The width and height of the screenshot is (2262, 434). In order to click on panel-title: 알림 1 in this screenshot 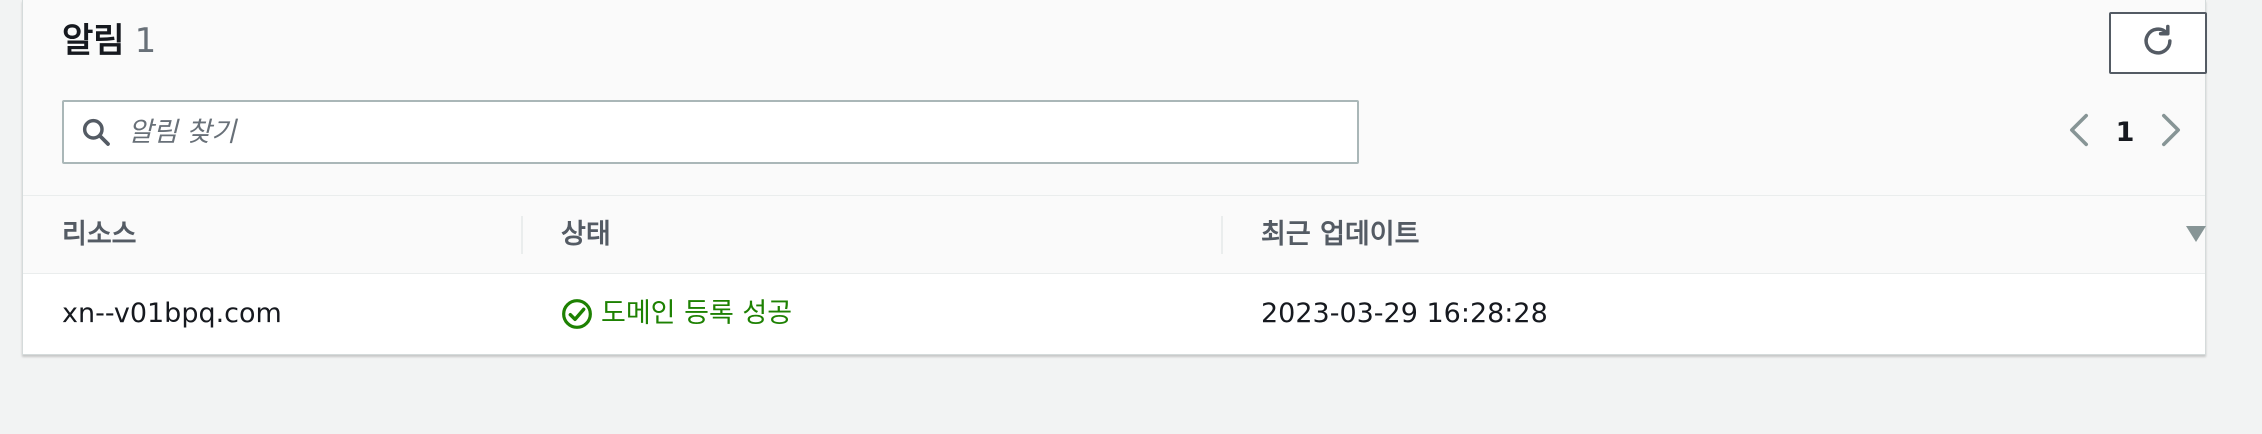, I will do `click(109, 41)`.